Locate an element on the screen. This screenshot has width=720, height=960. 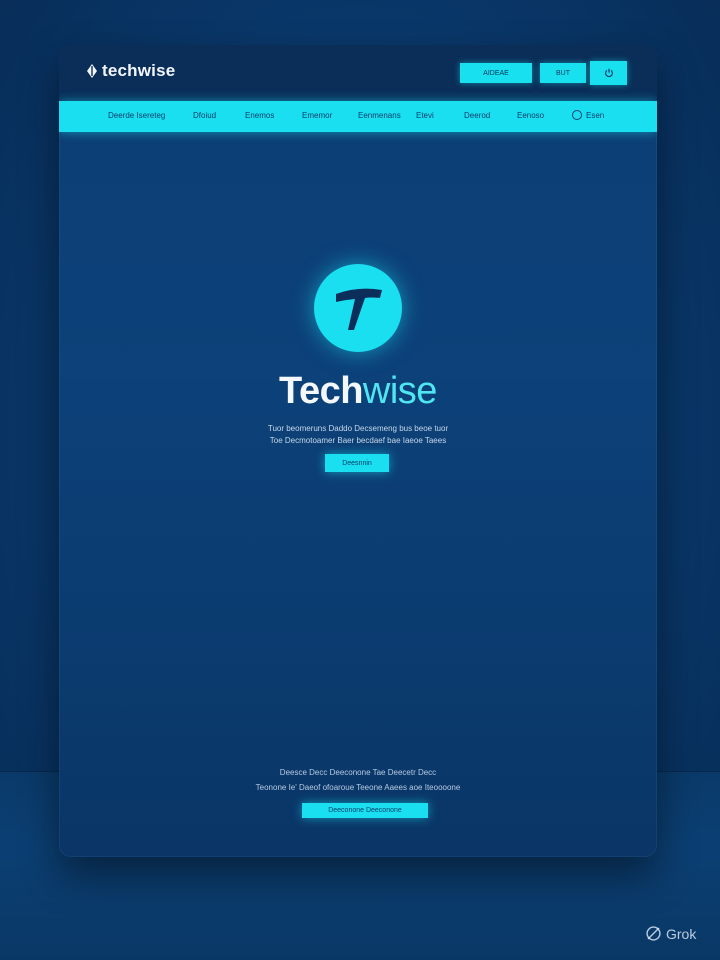
nav-item-7: Deerod is located at coordinates (477, 115).